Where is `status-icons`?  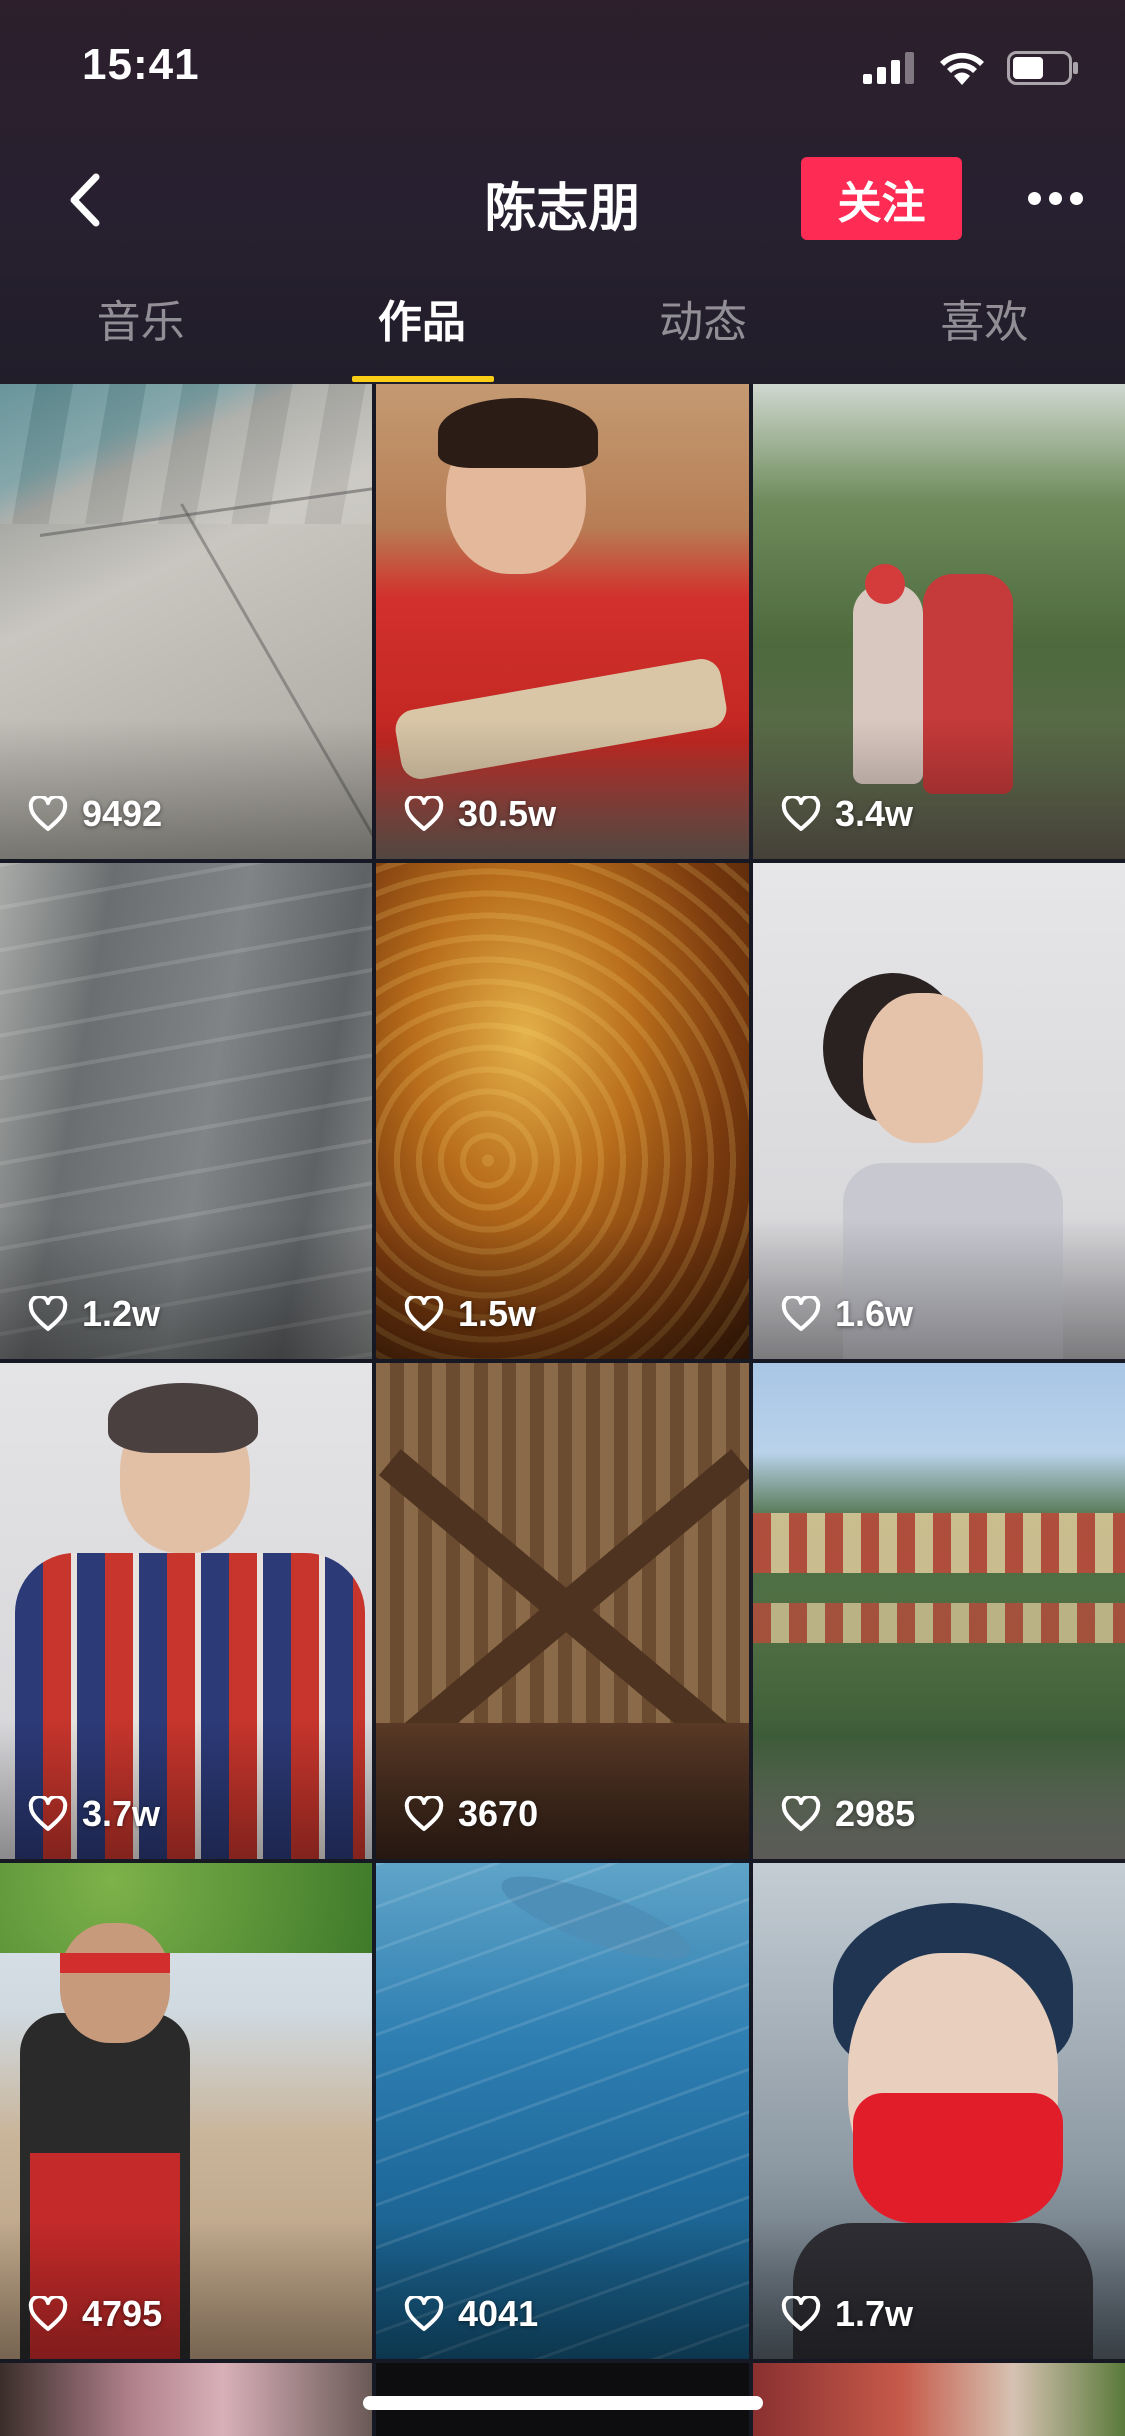 status-icons is located at coordinates (971, 68).